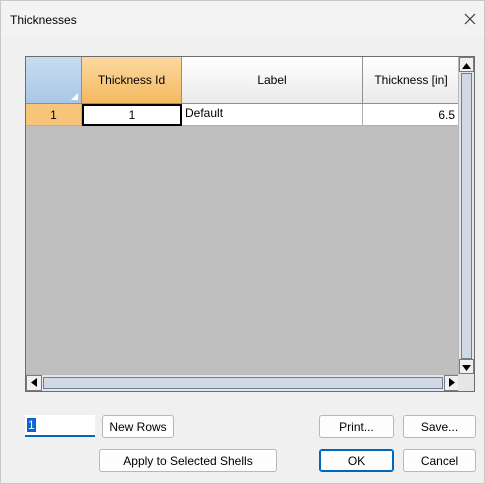  I want to click on label-cell: Default, so click(272, 115).